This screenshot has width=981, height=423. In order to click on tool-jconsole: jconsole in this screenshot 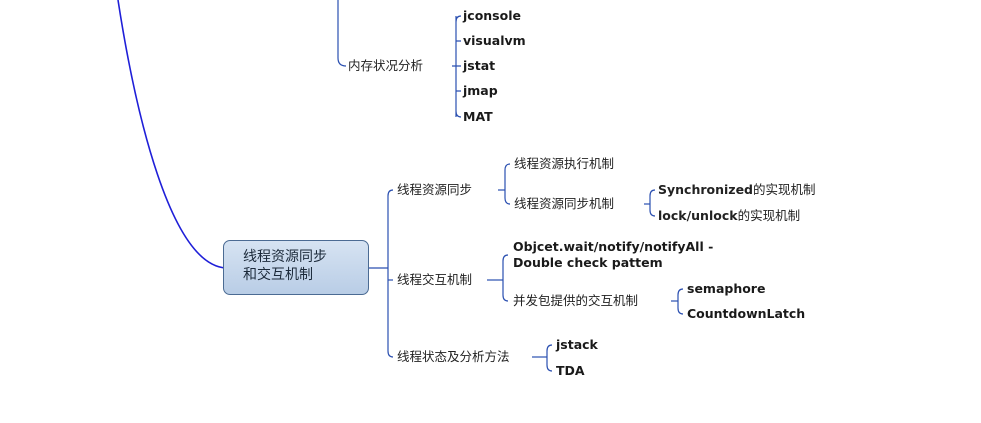, I will do `click(492, 15)`.